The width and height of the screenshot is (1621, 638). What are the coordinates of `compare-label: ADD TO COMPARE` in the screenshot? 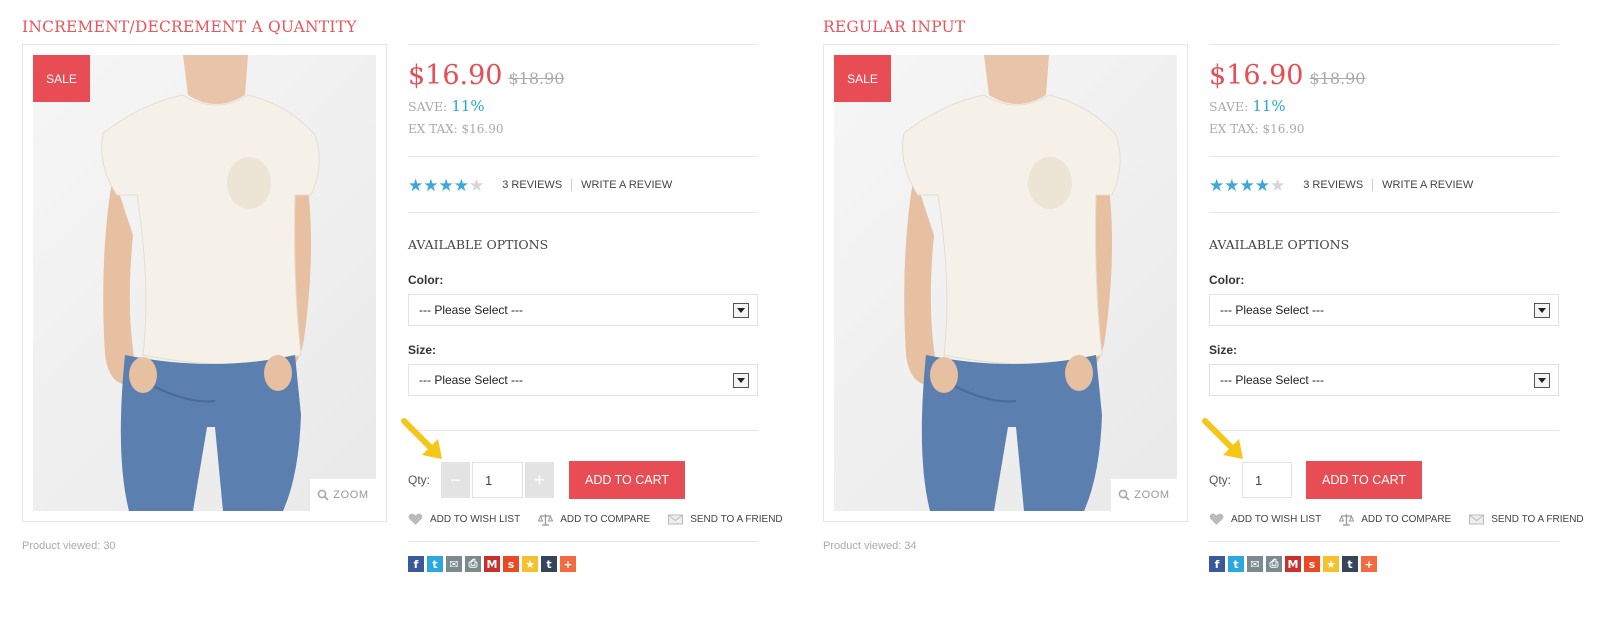 It's located at (605, 519).